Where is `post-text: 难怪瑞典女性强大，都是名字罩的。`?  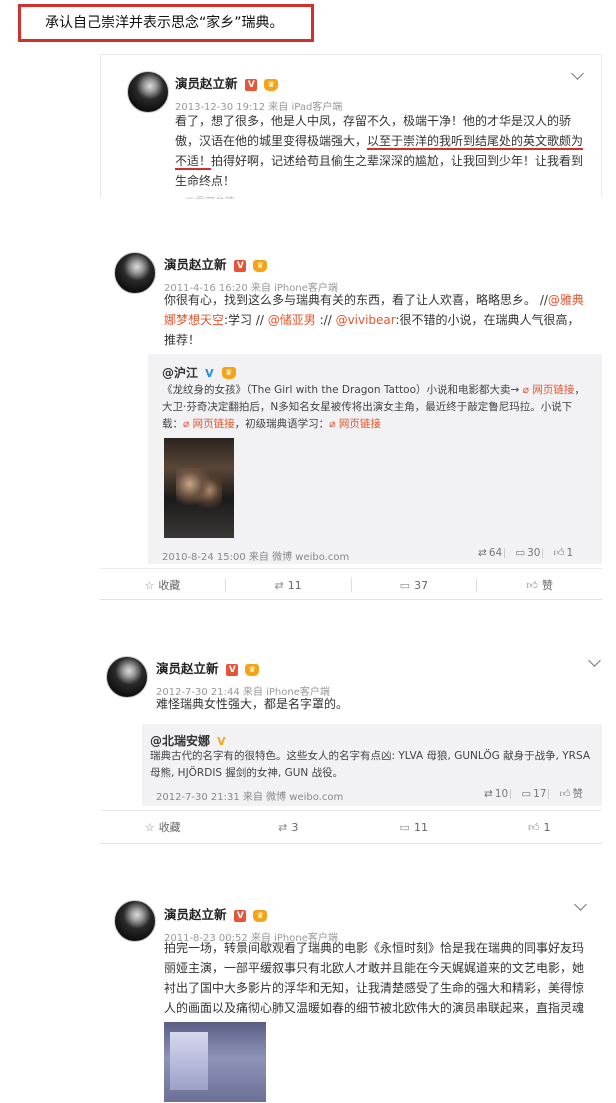 post-text: 难怪瑞典女性强大，都是名字罩的。 is located at coordinates (252, 704).